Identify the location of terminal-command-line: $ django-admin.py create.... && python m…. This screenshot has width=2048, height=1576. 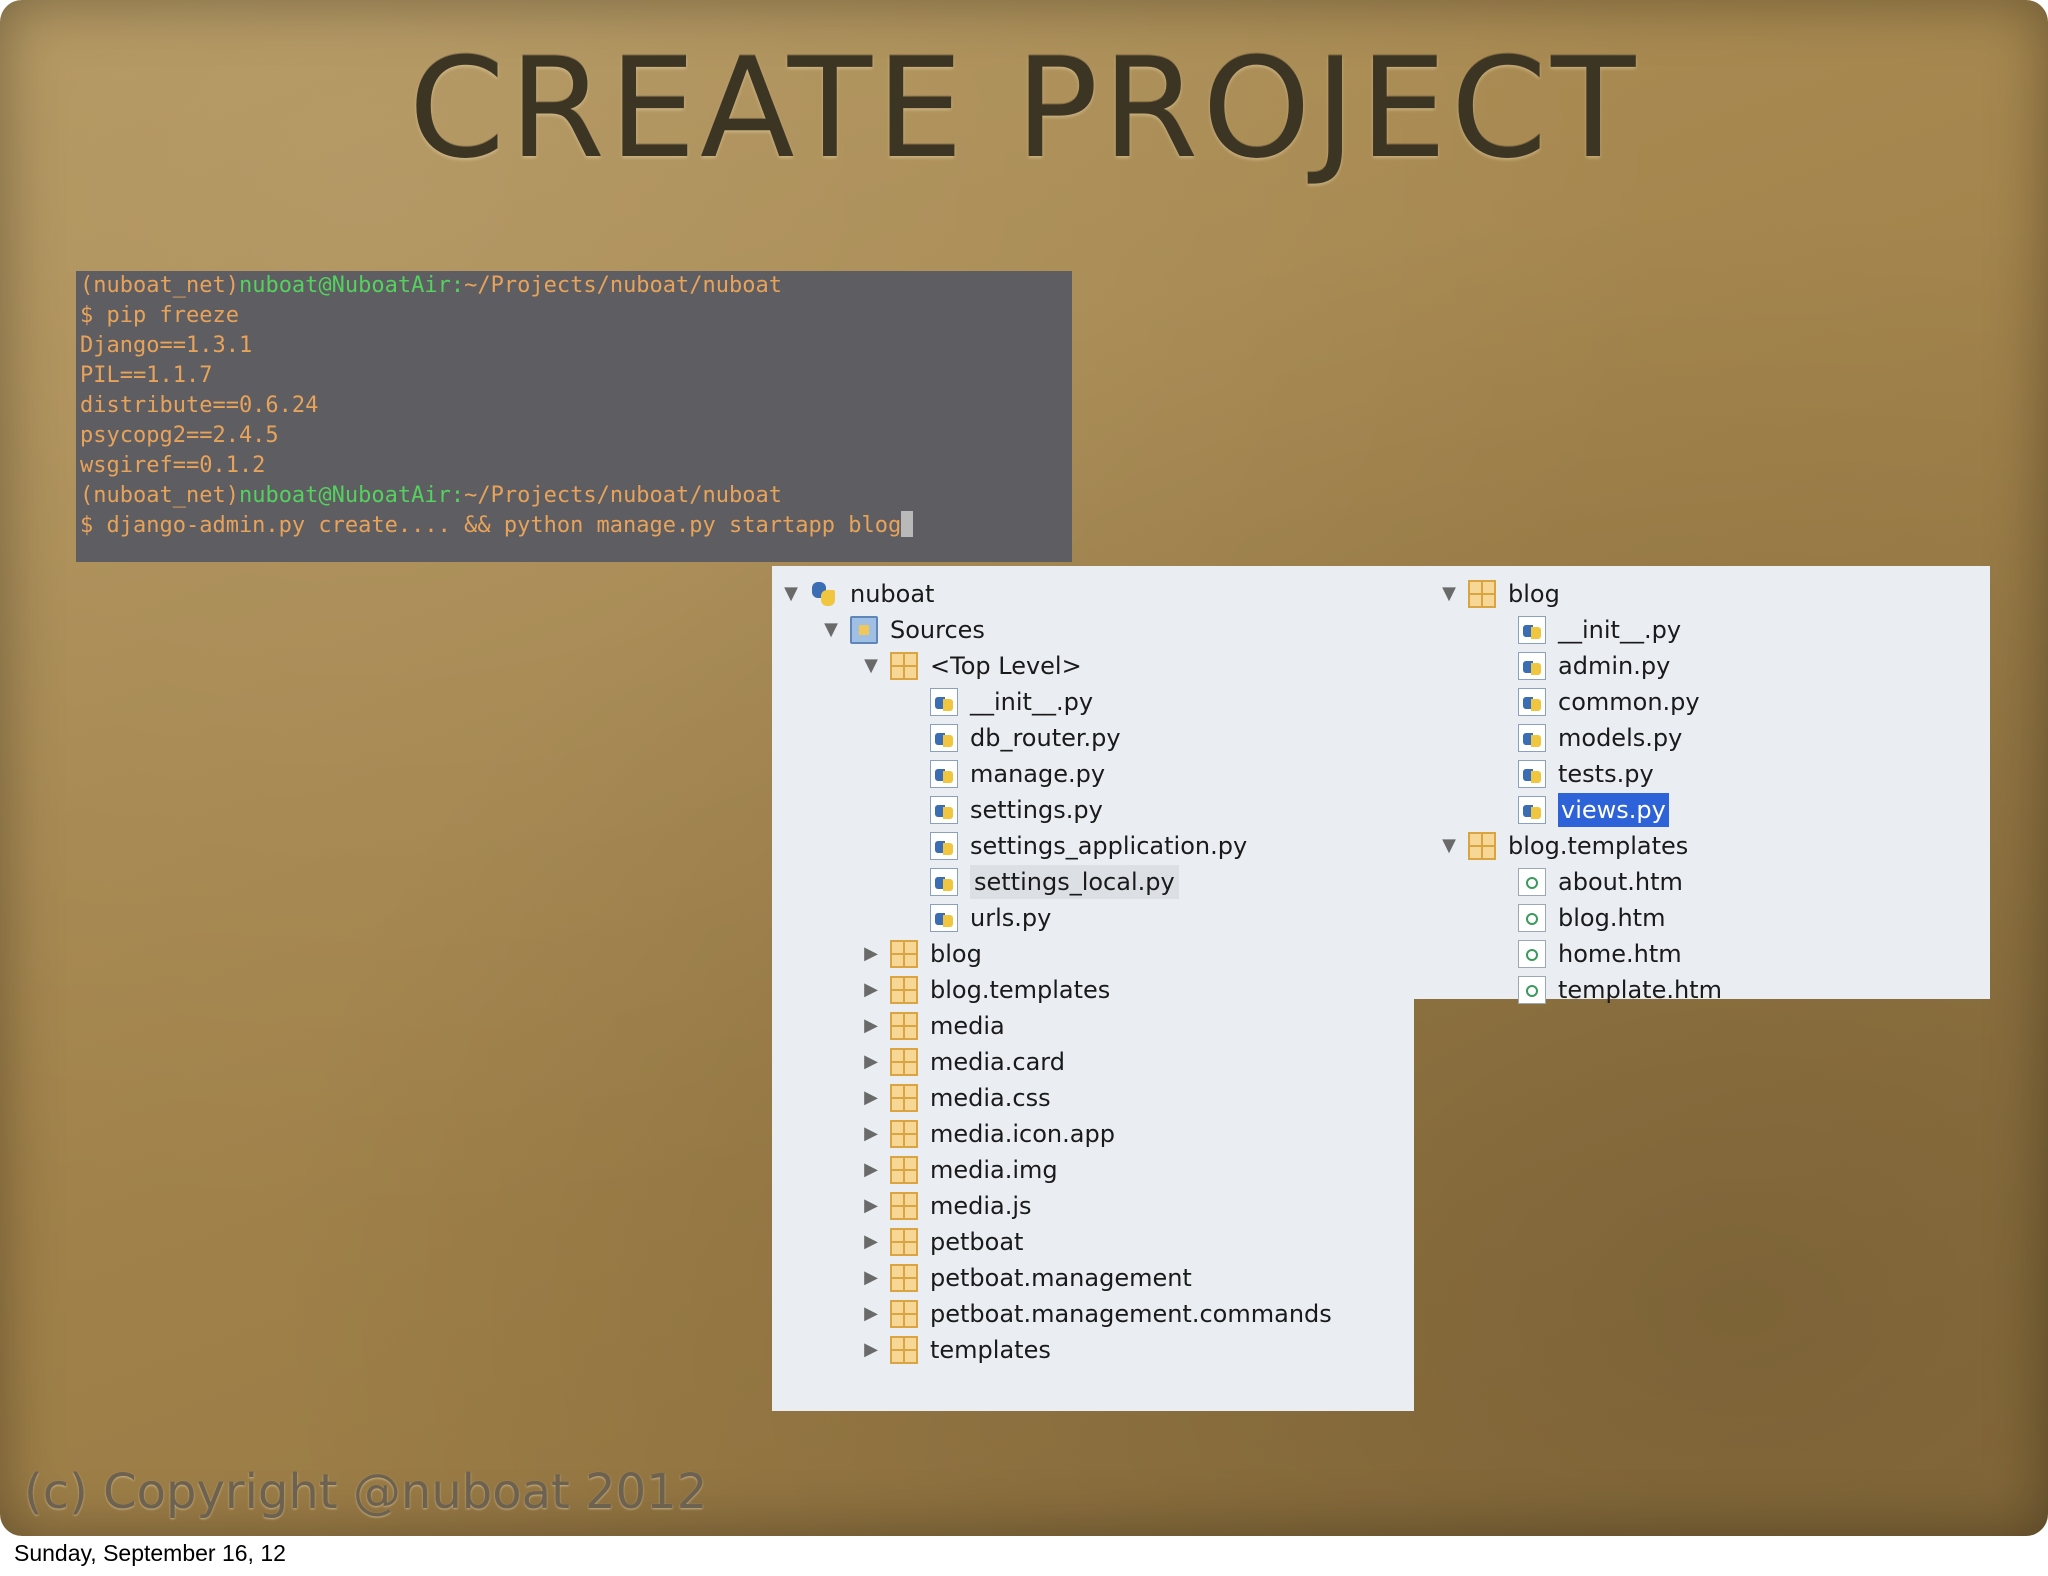
(576, 526).